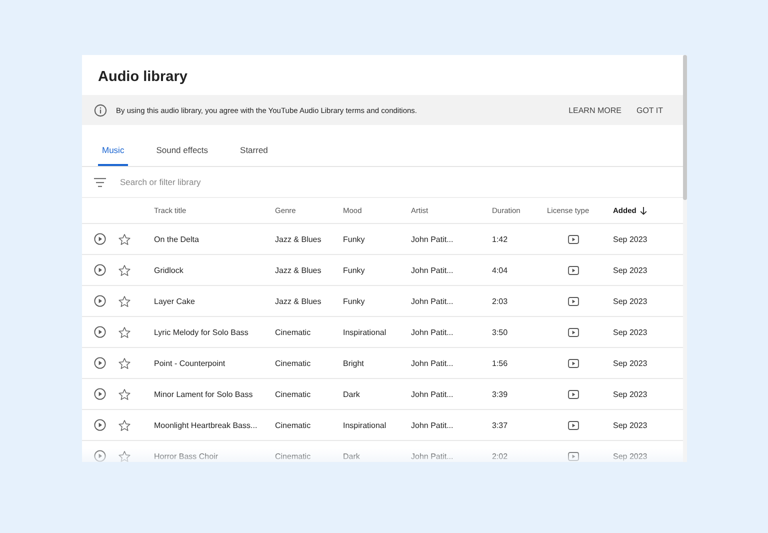  I want to click on notice-action-button: GOT IT, so click(649, 110).